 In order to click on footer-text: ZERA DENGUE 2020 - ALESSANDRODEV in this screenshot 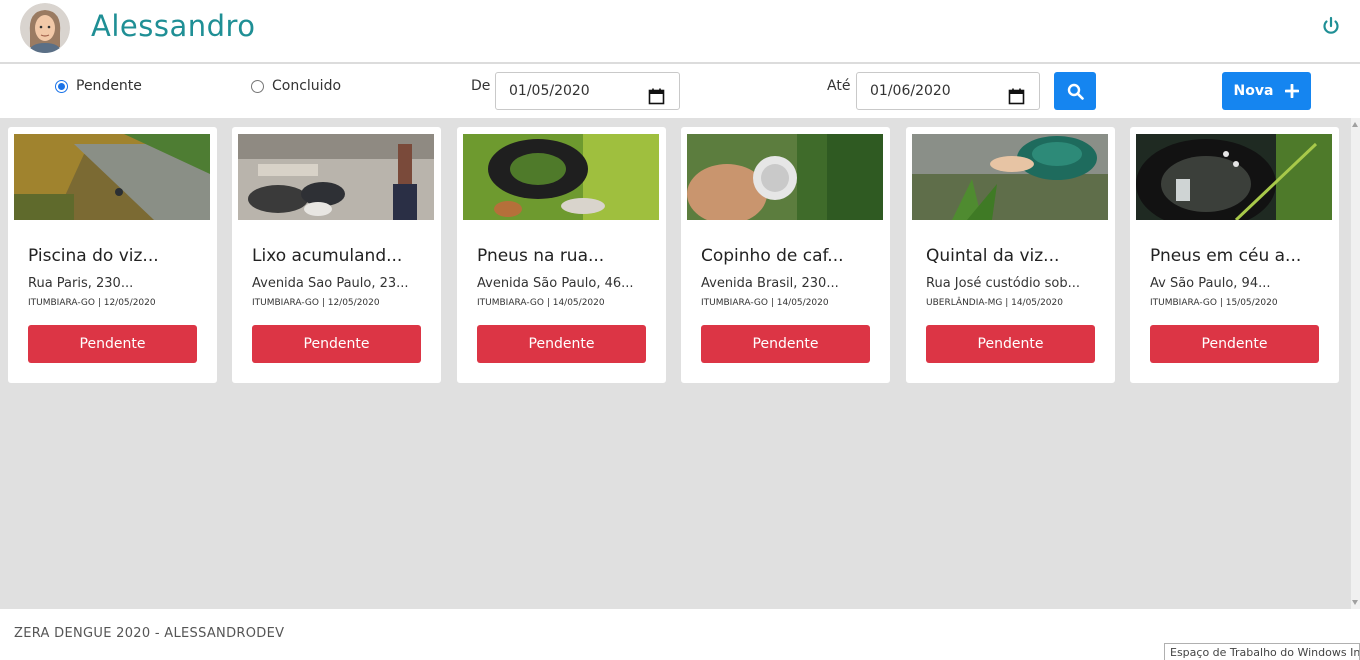, I will do `click(149, 633)`.